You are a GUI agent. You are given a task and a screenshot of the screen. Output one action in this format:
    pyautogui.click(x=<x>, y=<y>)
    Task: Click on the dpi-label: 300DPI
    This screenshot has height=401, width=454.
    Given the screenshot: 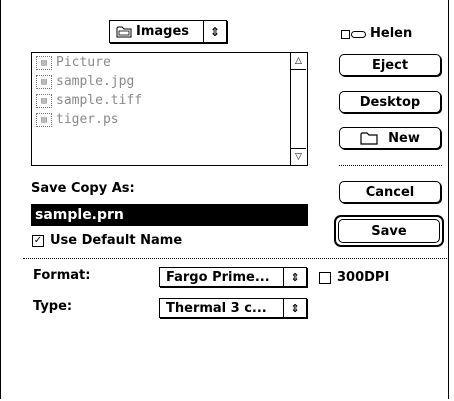 What is the action you would take?
    pyautogui.click(x=363, y=277)
    